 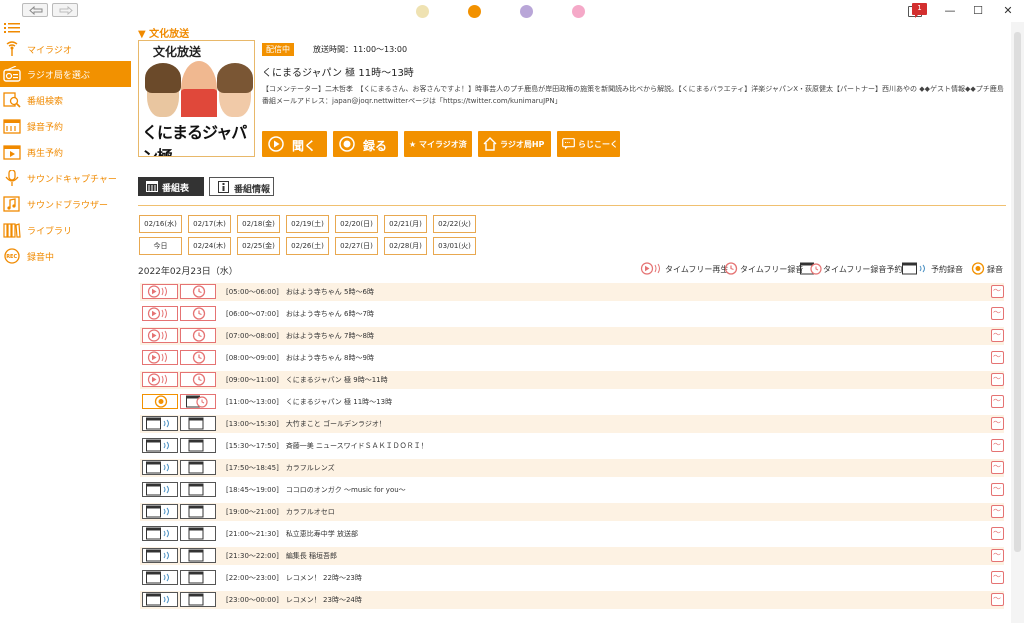 I want to click on timefree-reserve-button, so click(x=198, y=401).